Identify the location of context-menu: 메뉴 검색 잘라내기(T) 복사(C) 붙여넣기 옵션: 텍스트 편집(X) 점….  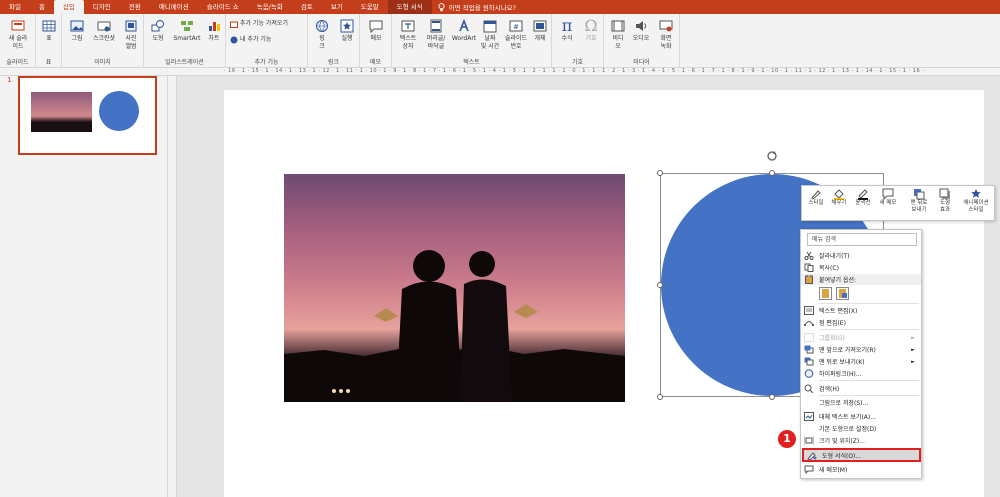
(861, 354).